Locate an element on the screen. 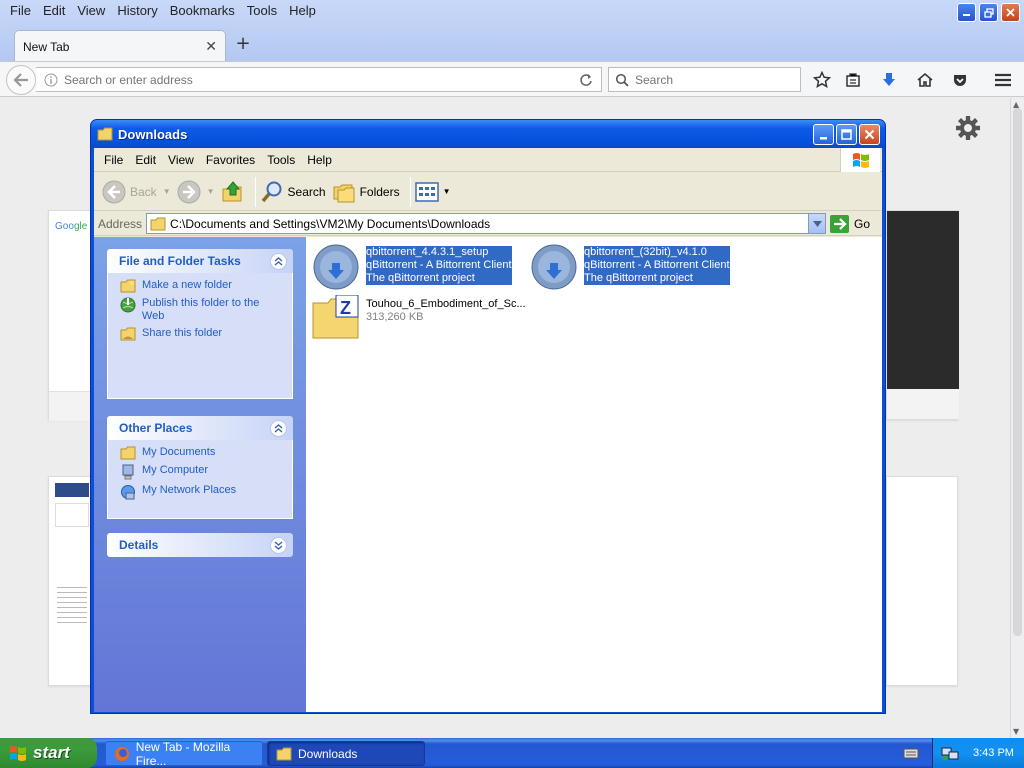 This screenshot has height=768, width=1024. xp-menu-file: File is located at coordinates (113, 160).